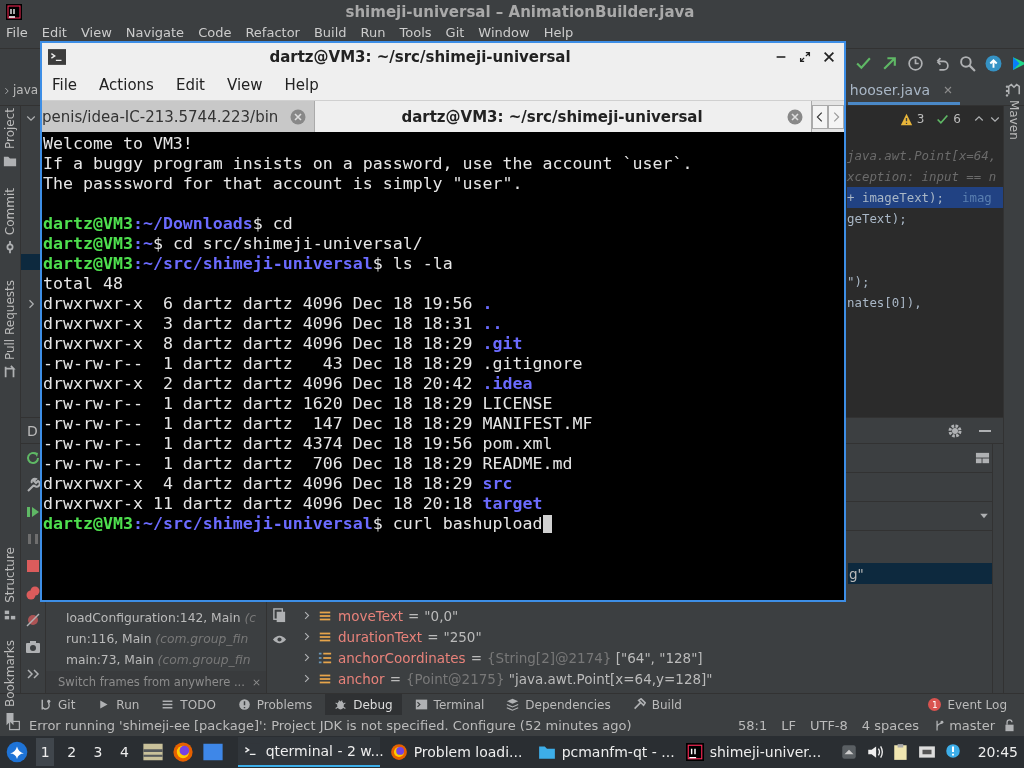 This screenshot has height=768, width=1024. What do you see at coordinates (45, 752) in the screenshot?
I see `workspace-button: 1` at bounding box center [45, 752].